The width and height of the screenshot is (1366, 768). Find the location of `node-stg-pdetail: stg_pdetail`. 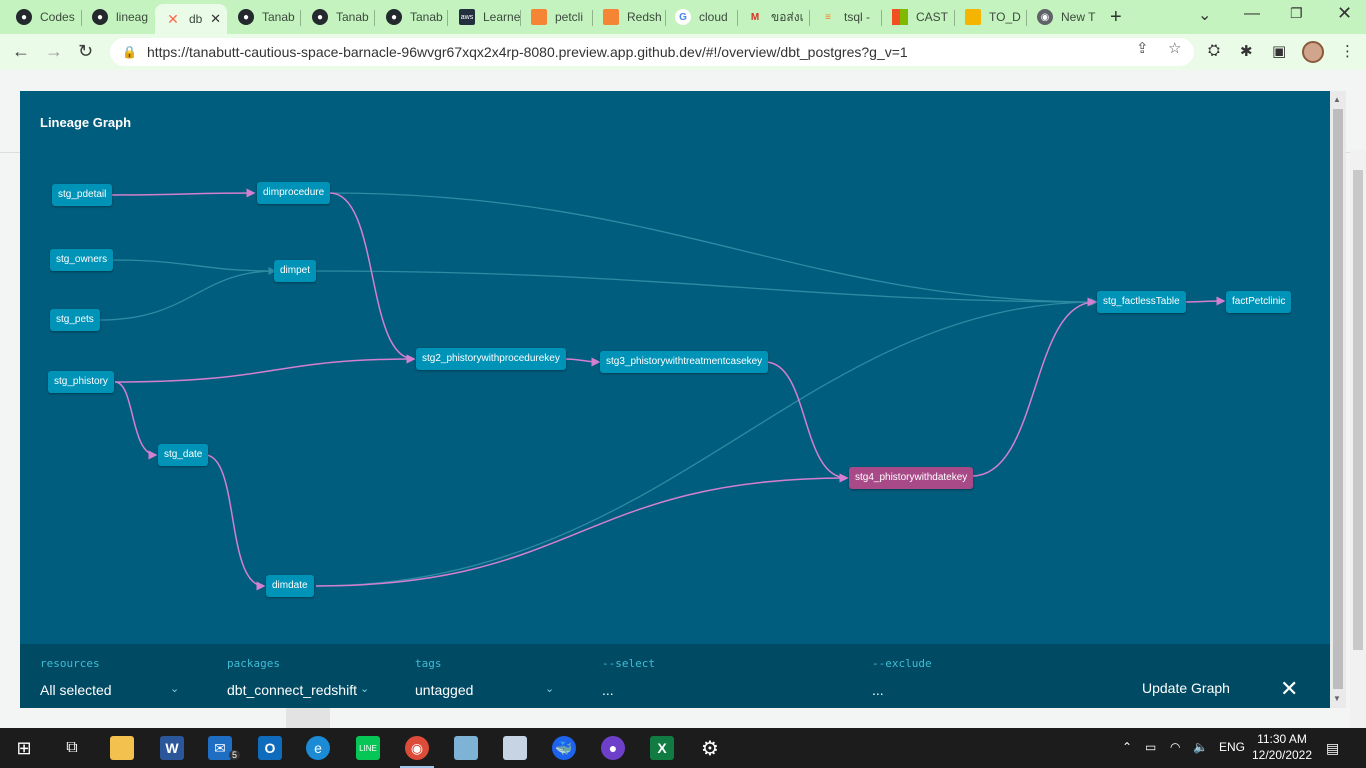

node-stg-pdetail: stg_pdetail is located at coordinates (82, 195).